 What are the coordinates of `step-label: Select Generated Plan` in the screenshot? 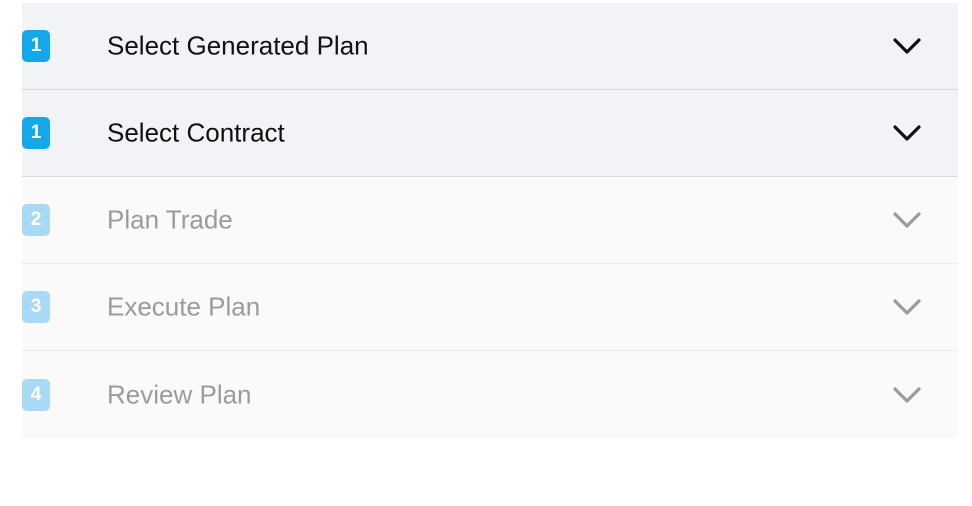 It's located at (238, 45).